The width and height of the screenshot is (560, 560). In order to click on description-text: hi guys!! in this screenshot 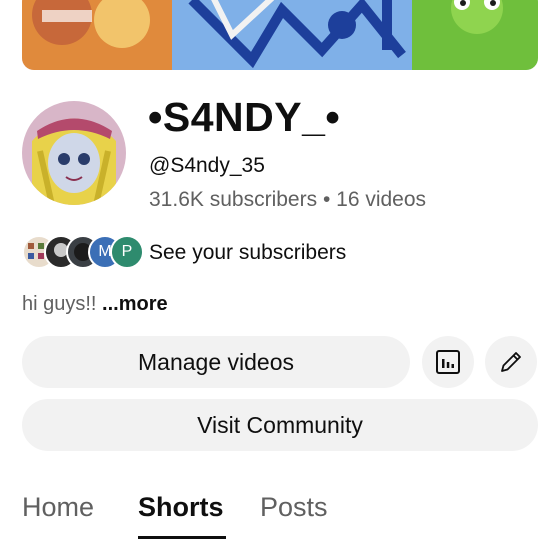, I will do `click(62, 304)`.